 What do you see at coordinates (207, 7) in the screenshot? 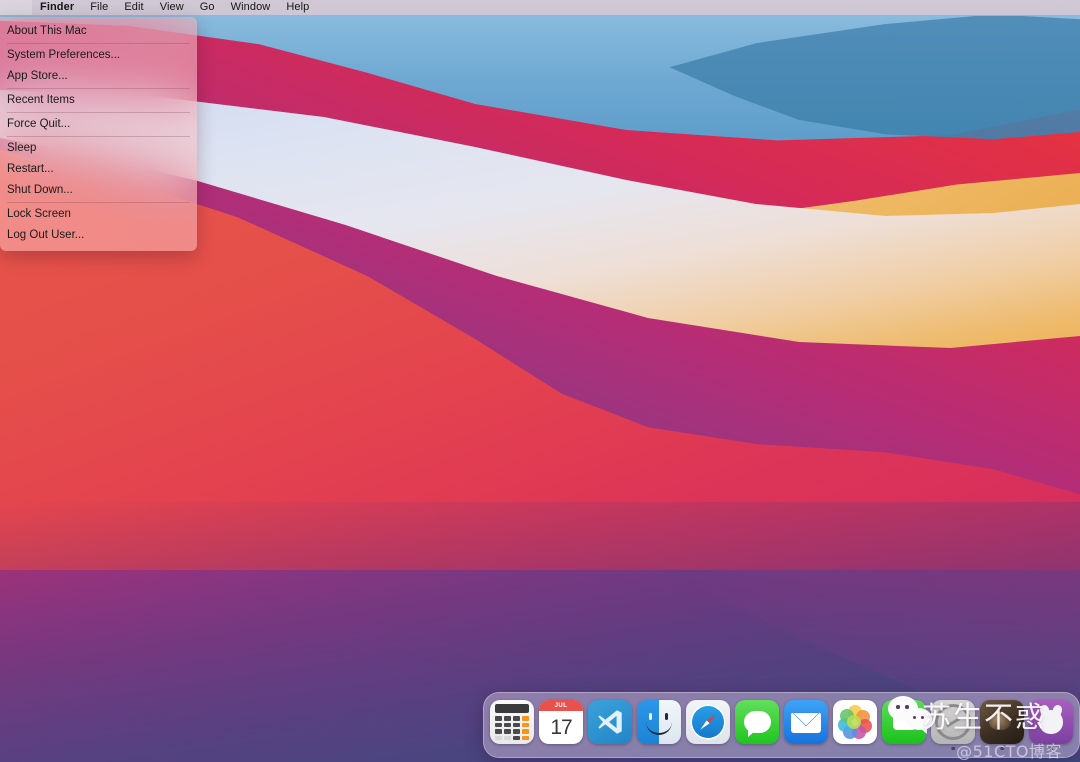
I see `menubar-item-go: Go` at bounding box center [207, 7].